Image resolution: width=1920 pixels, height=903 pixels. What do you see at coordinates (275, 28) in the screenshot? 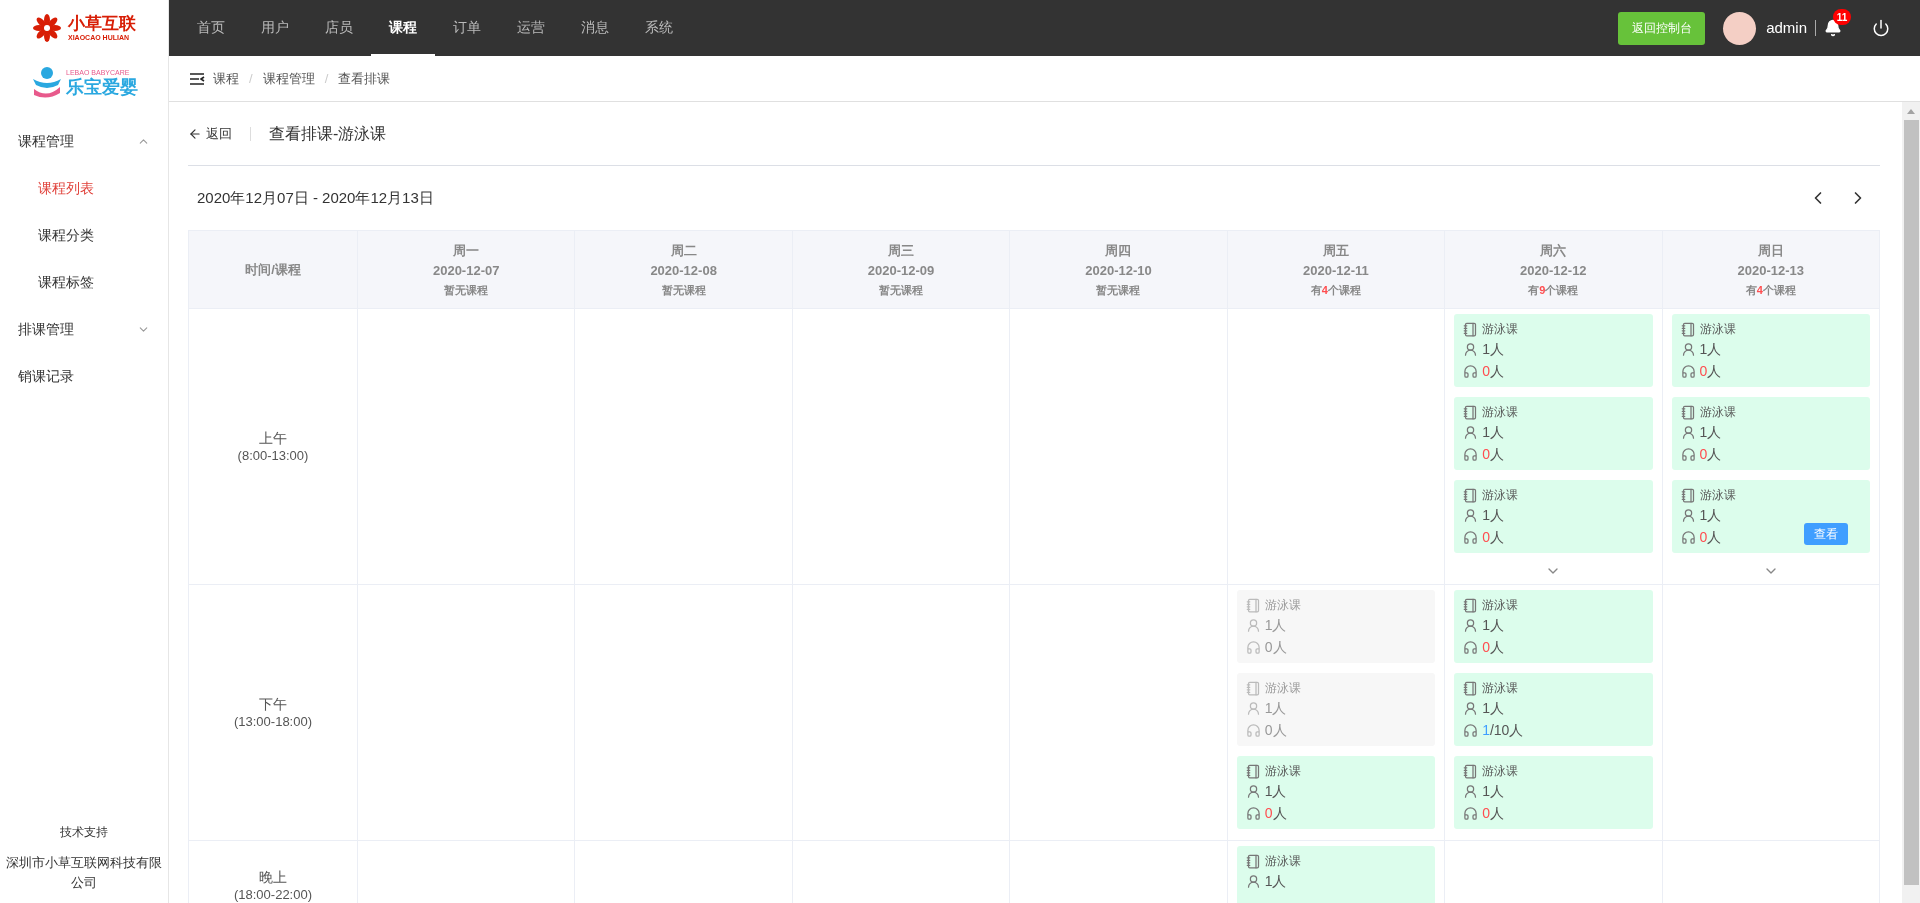
I see `nav-tab: 用户` at bounding box center [275, 28].